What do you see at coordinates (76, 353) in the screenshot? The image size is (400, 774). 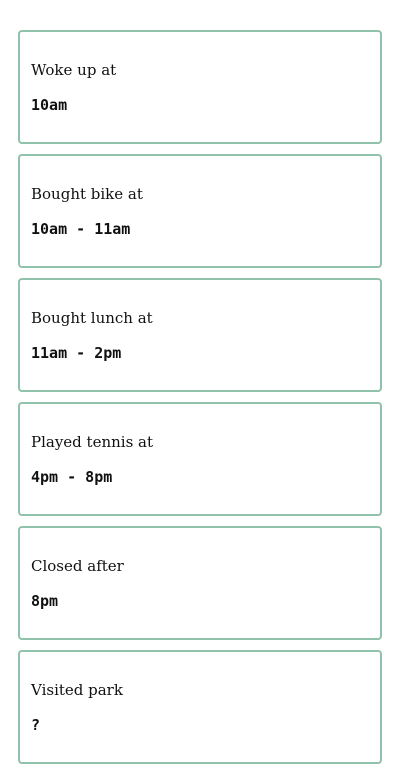 I see `card-value: 11am - 2pm` at bounding box center [76, 353].